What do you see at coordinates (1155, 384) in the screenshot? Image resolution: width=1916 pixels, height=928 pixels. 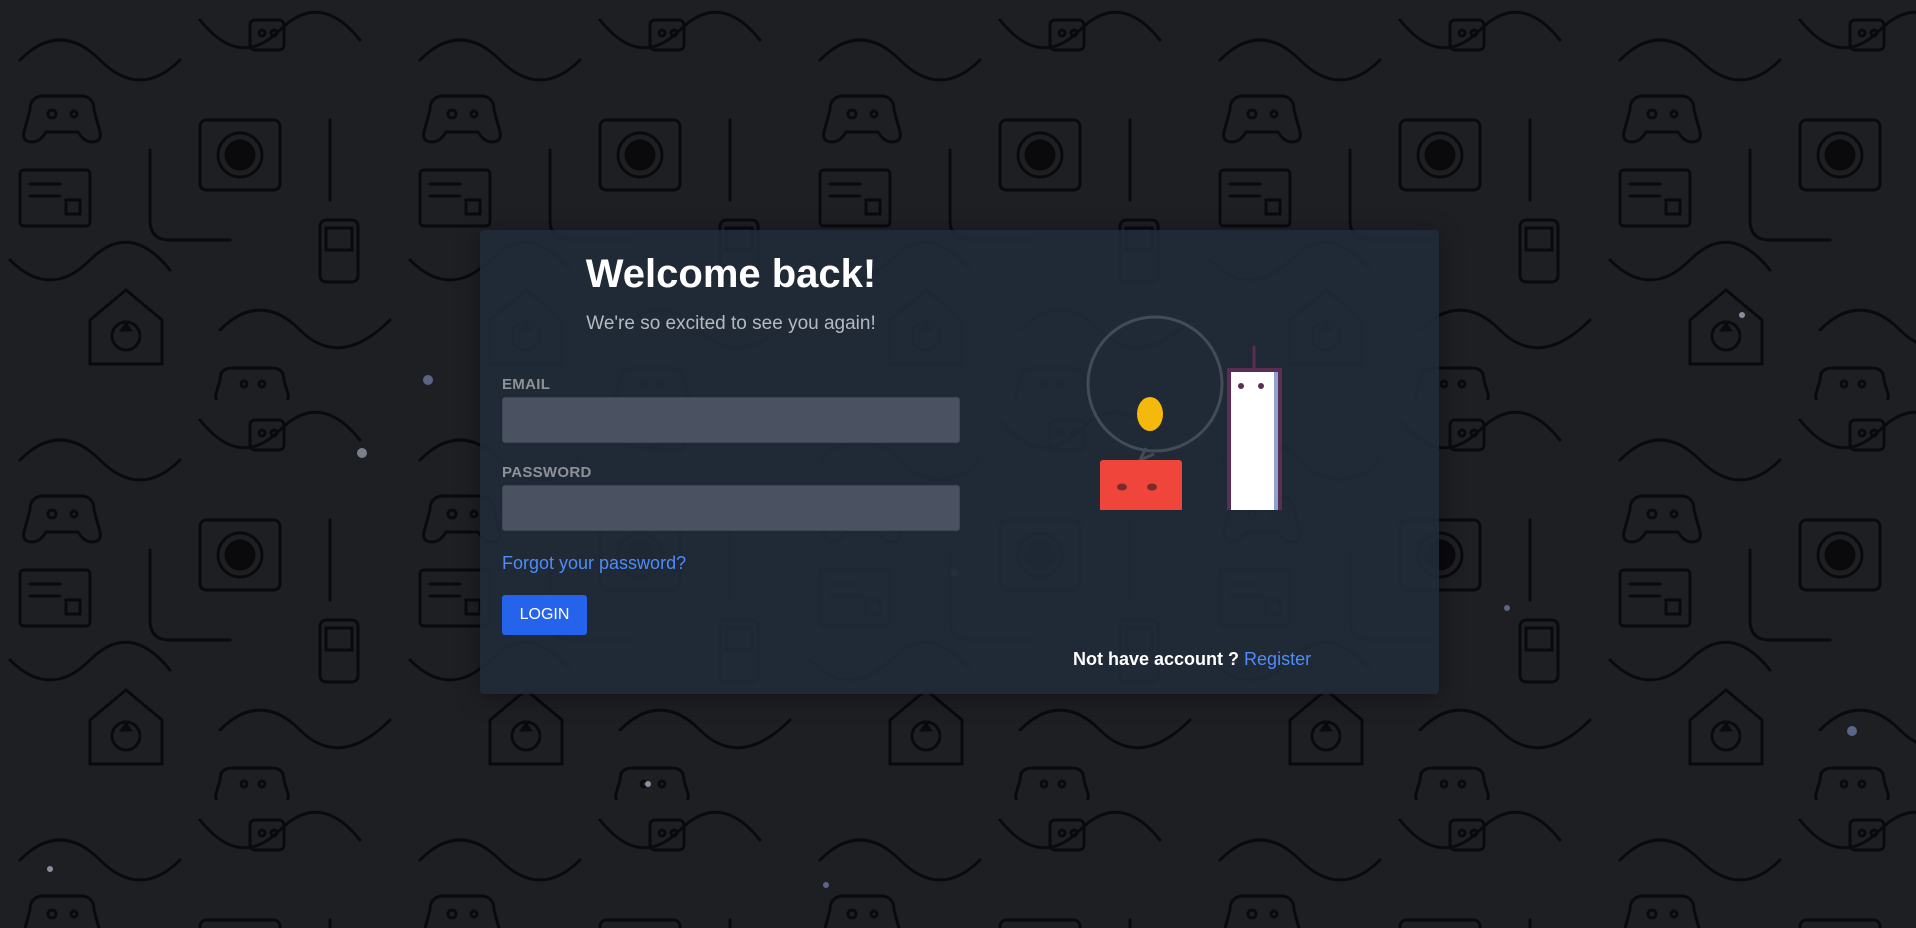 I see `speech-bubble` at bounding box center [1155, 384].